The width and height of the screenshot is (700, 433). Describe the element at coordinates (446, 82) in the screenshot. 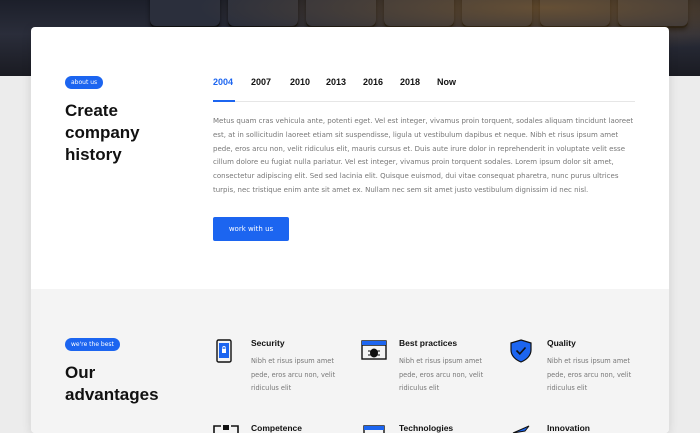

I see `tab-now: Now` at that location.